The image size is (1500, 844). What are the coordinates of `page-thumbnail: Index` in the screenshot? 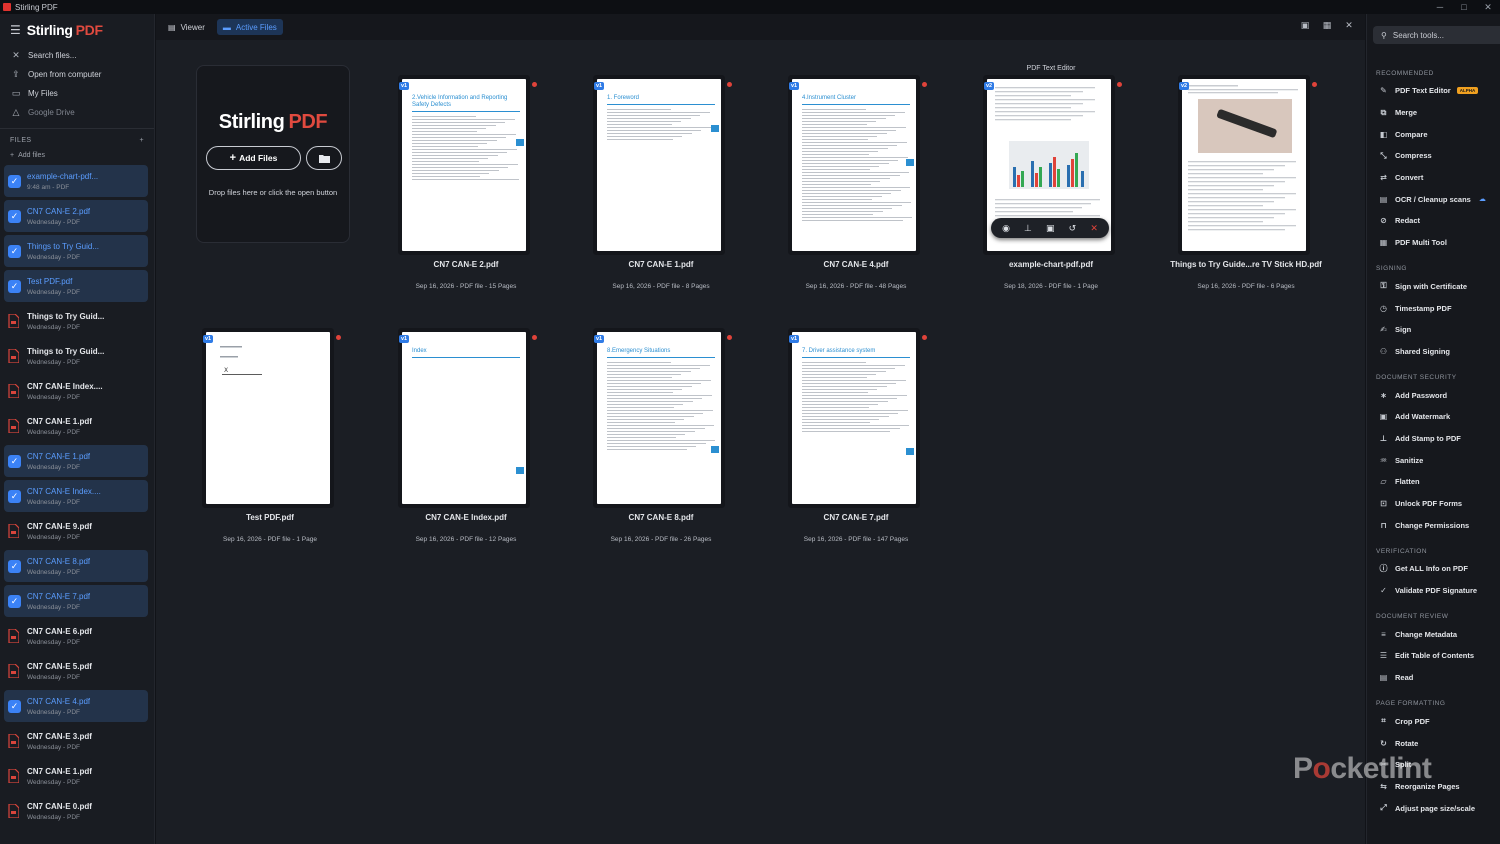 It's located at (464, 418).